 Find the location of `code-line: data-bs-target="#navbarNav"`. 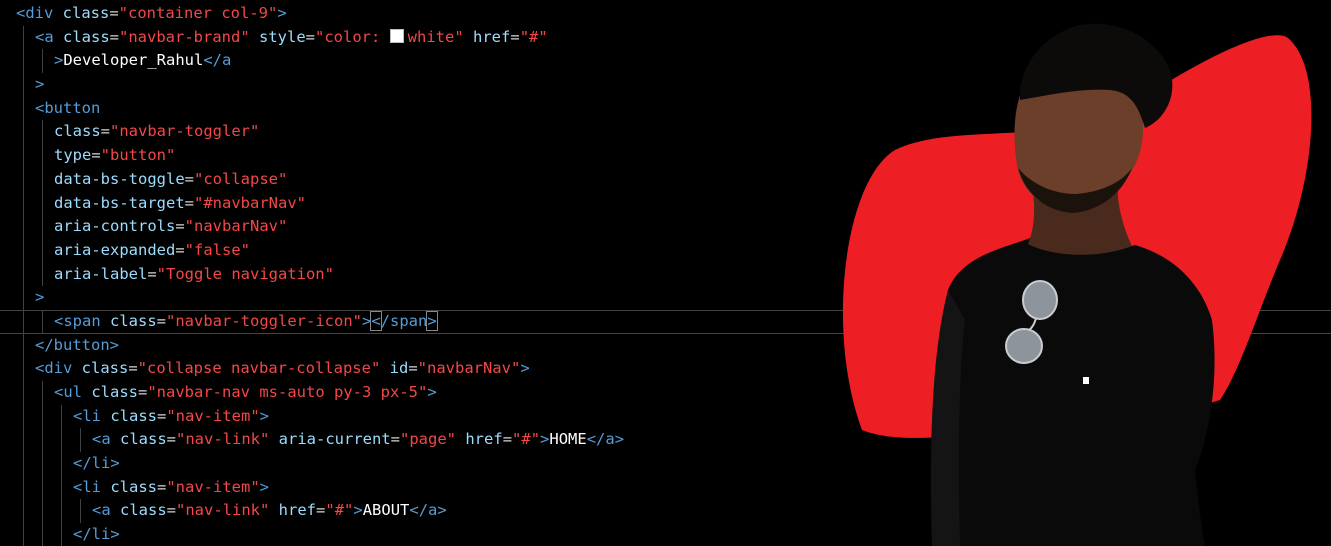

code-line: data-bs-target="#navbarNav" is located at coordinates (665, 203).